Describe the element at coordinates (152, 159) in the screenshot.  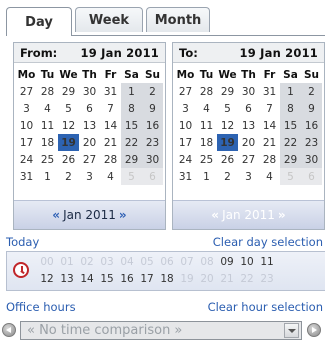
I see `from-day-cell: 30` at that location.